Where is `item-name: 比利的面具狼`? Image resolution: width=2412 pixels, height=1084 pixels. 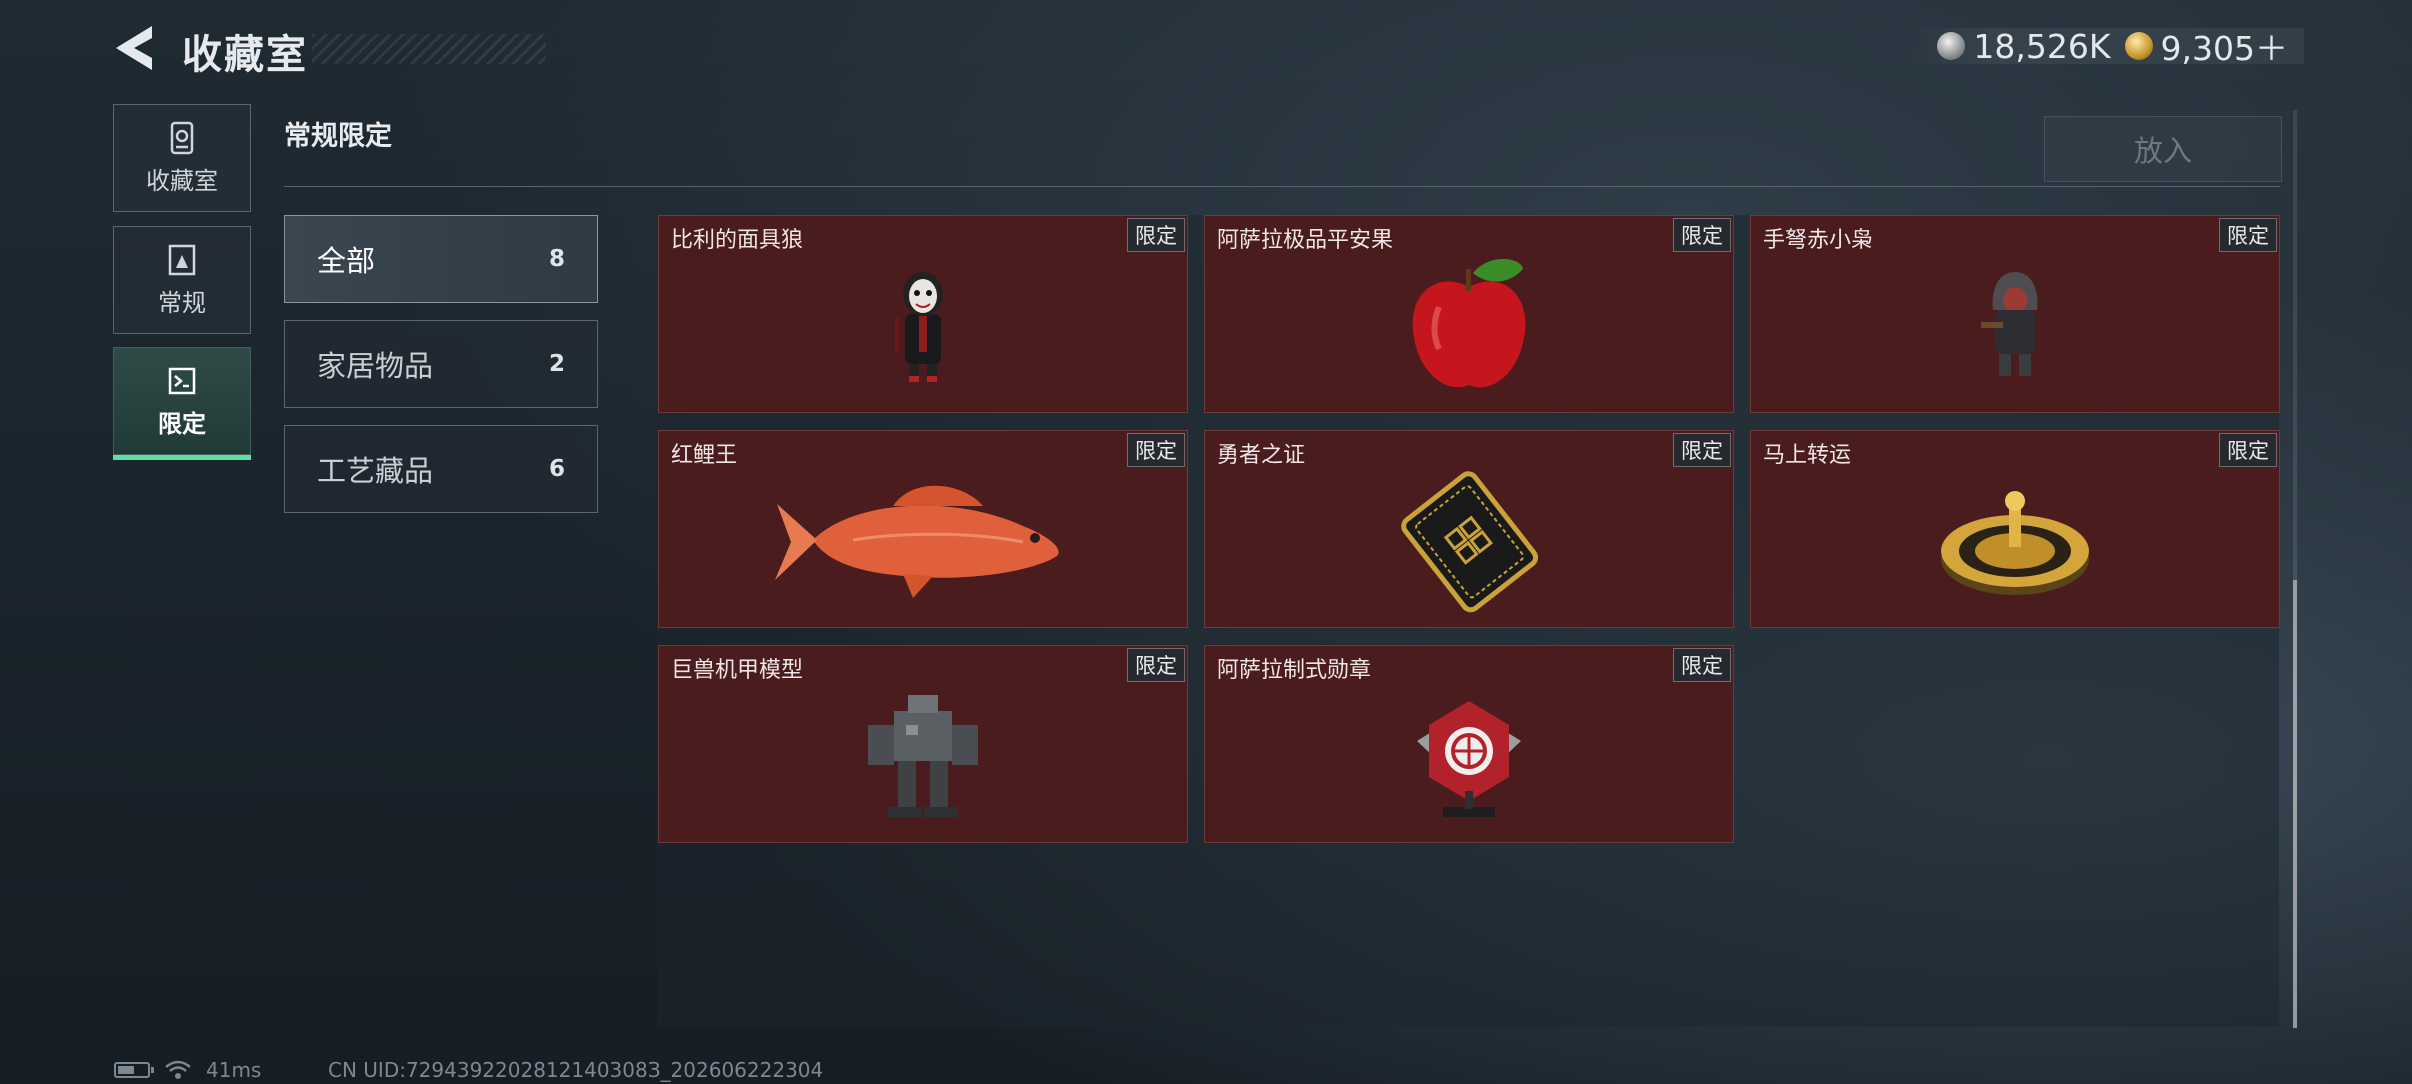
item-name: 比利的面具狼 is located at coordinates (737, 240).